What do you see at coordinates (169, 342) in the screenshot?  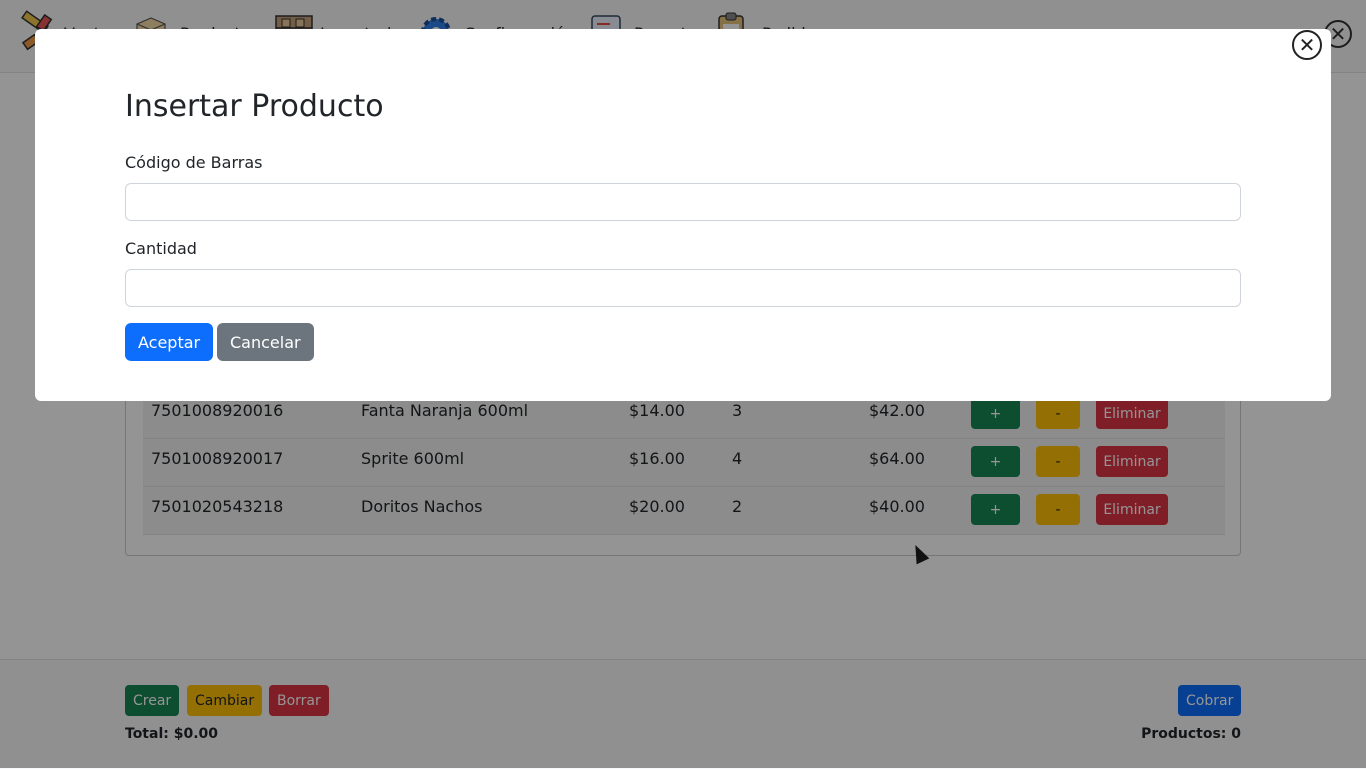 I see `accept-button: Aceptar` at bounding box center [169, 342].